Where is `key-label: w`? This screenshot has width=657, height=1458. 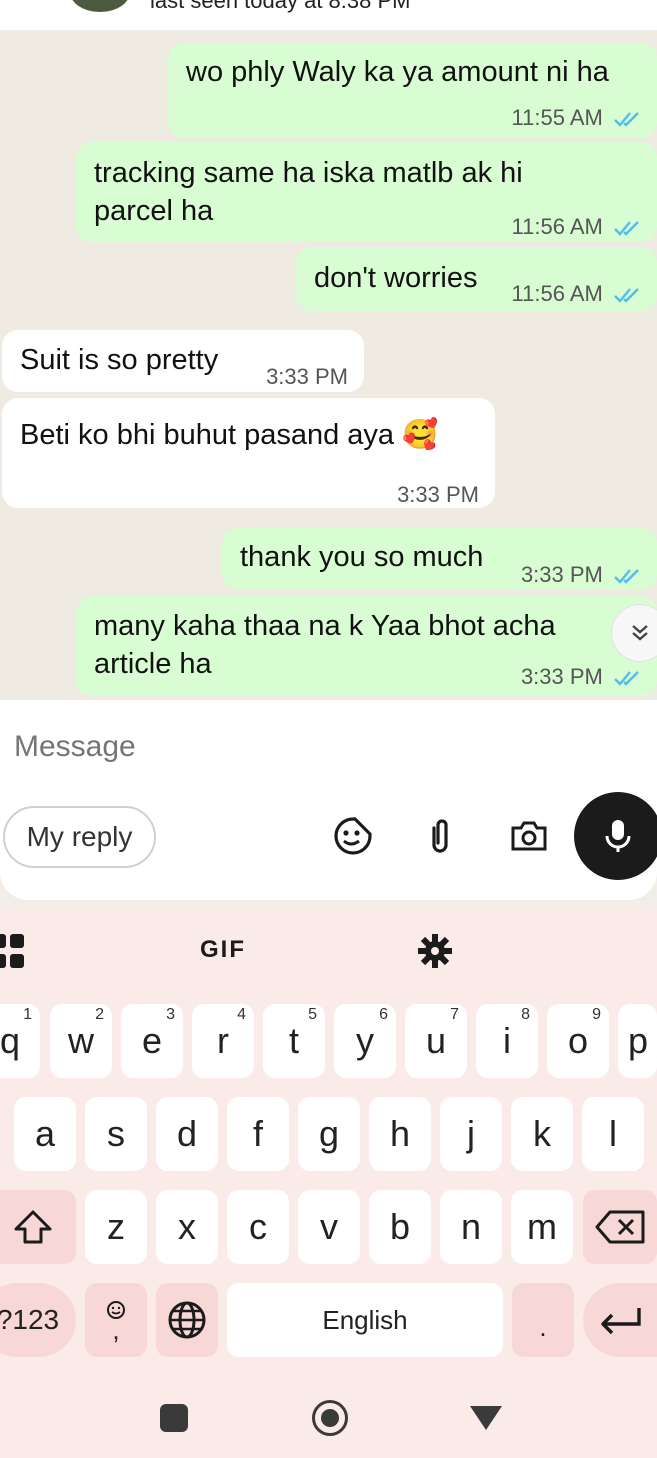
key-label: w is located at coordinates (81, 1040).